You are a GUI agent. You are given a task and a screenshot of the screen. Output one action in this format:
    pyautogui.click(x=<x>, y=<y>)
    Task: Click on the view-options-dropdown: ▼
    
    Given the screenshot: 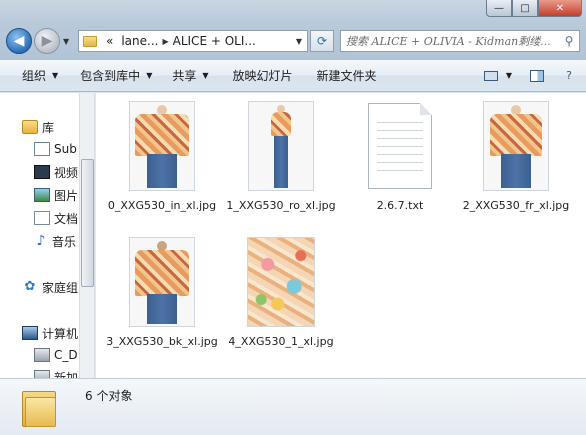 What is the action you would take?
    pyautogui.click(x=509, y=75)
    